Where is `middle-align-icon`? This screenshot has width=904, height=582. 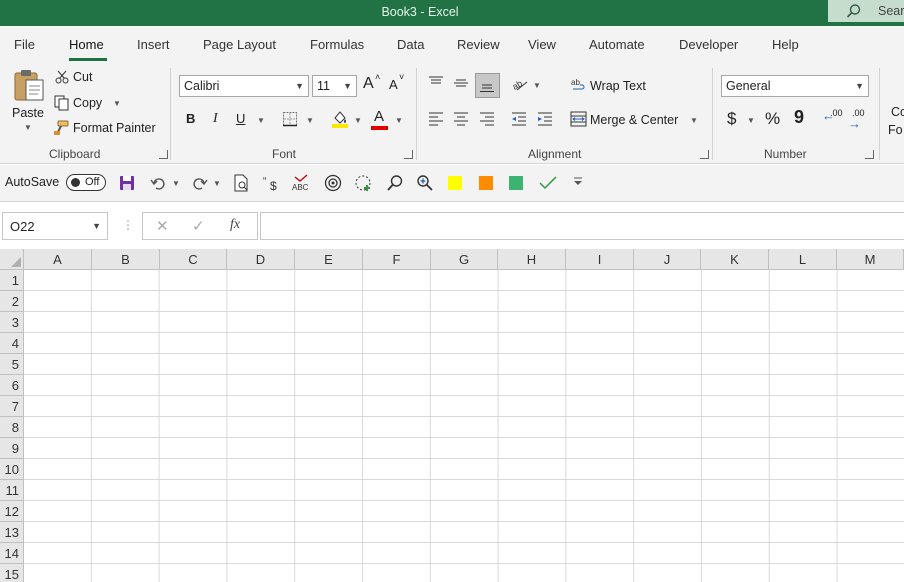 middle-align-icon is located at coordinates (461, 83).